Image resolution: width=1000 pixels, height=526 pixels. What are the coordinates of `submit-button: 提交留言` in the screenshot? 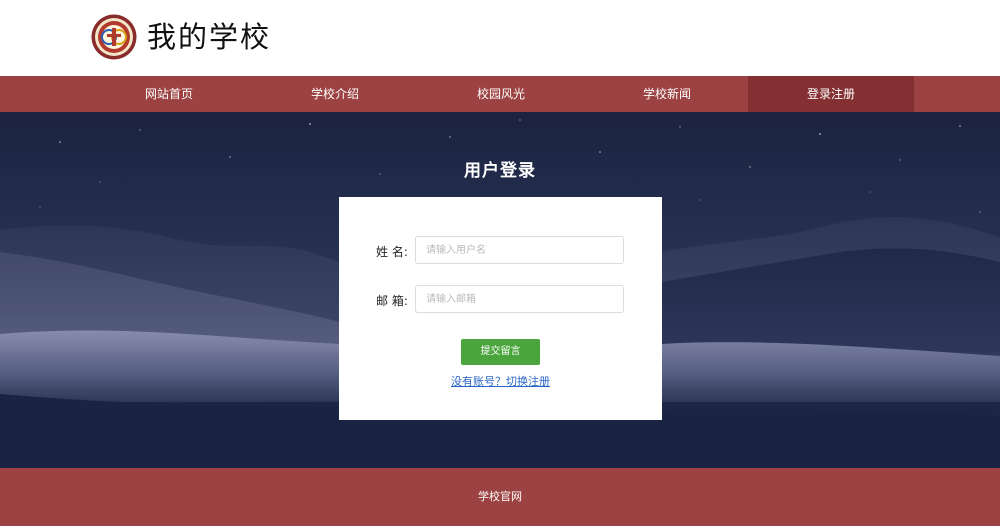 It's located at (500, 352).